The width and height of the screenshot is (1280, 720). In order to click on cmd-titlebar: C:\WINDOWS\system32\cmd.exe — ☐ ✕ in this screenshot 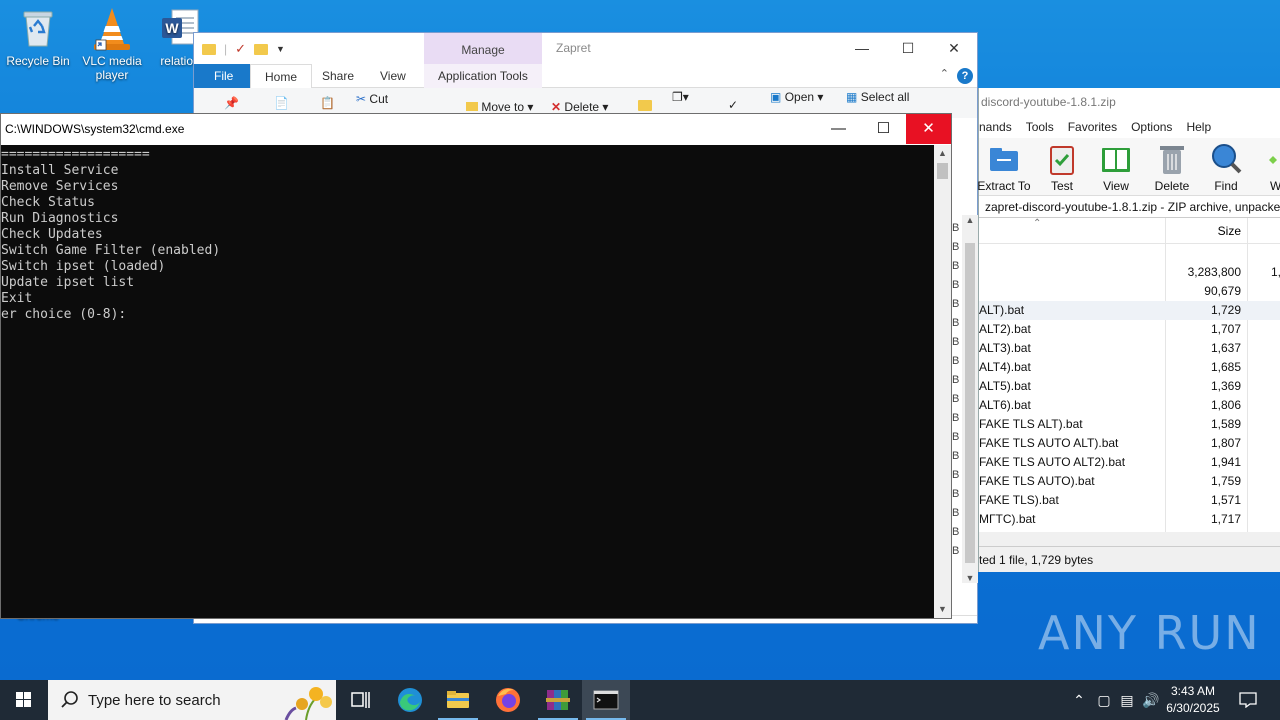, I will do `click(476, 129)`.